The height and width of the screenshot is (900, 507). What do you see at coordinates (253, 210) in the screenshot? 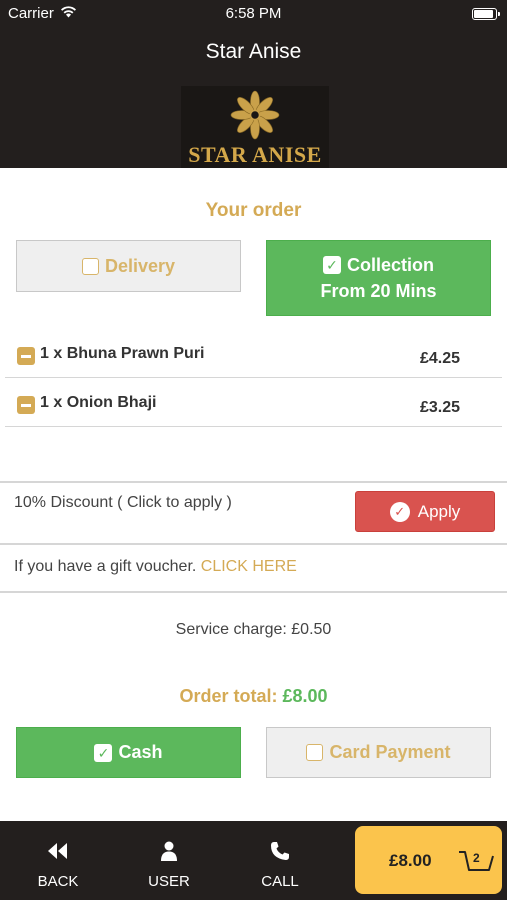
I see `order-heading: Your order` at bounding box center [253, 210].